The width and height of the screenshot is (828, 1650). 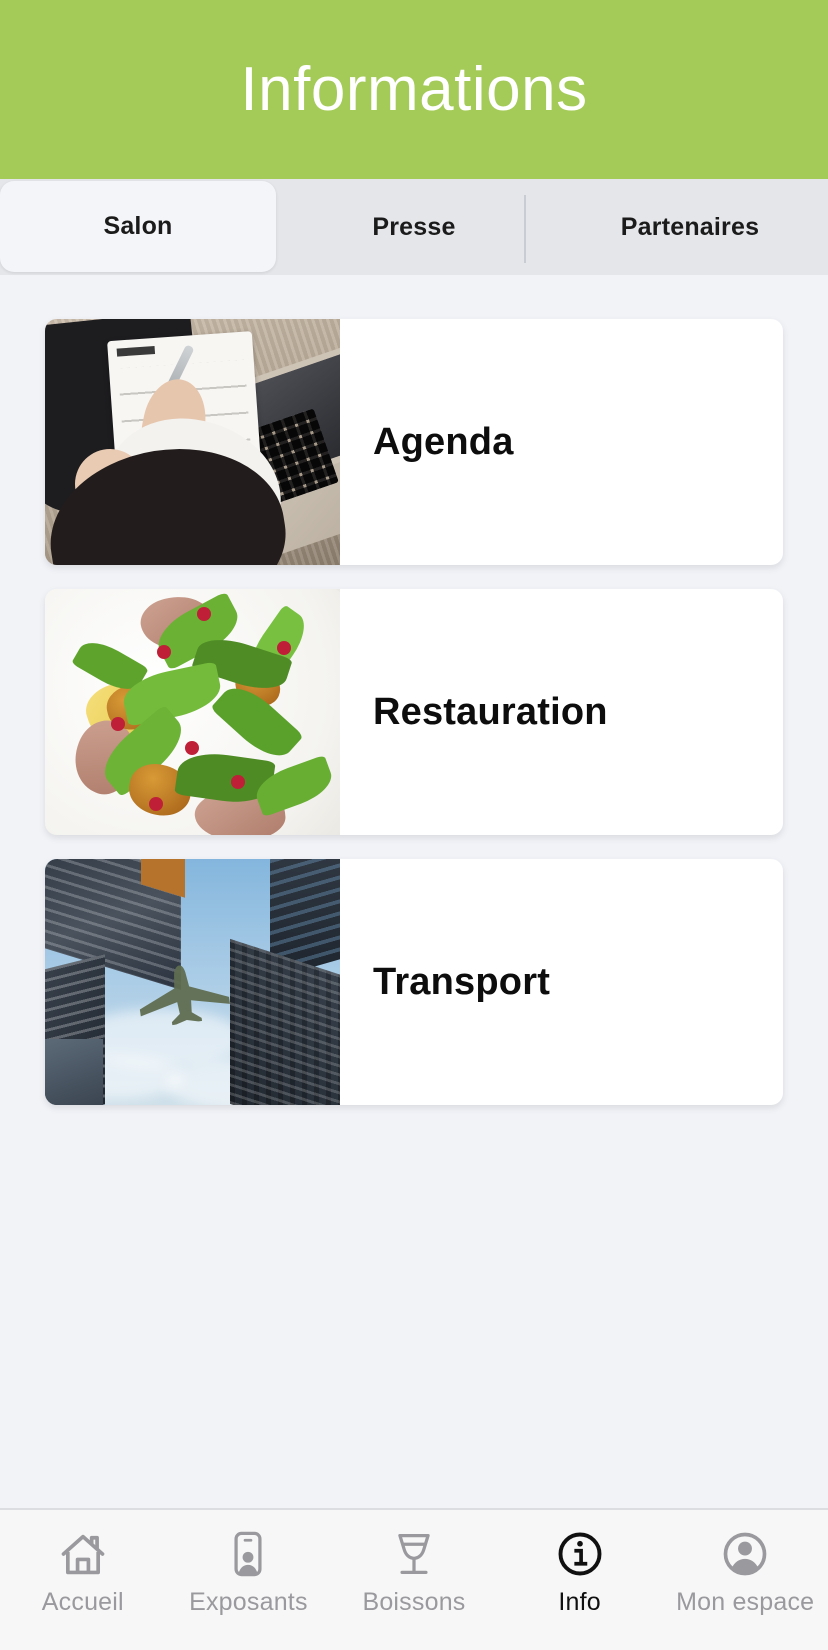 What do you see at coordinates (83, 1554) in the screenshot?
I see `home-icon` at bounding box center [83, 1554].